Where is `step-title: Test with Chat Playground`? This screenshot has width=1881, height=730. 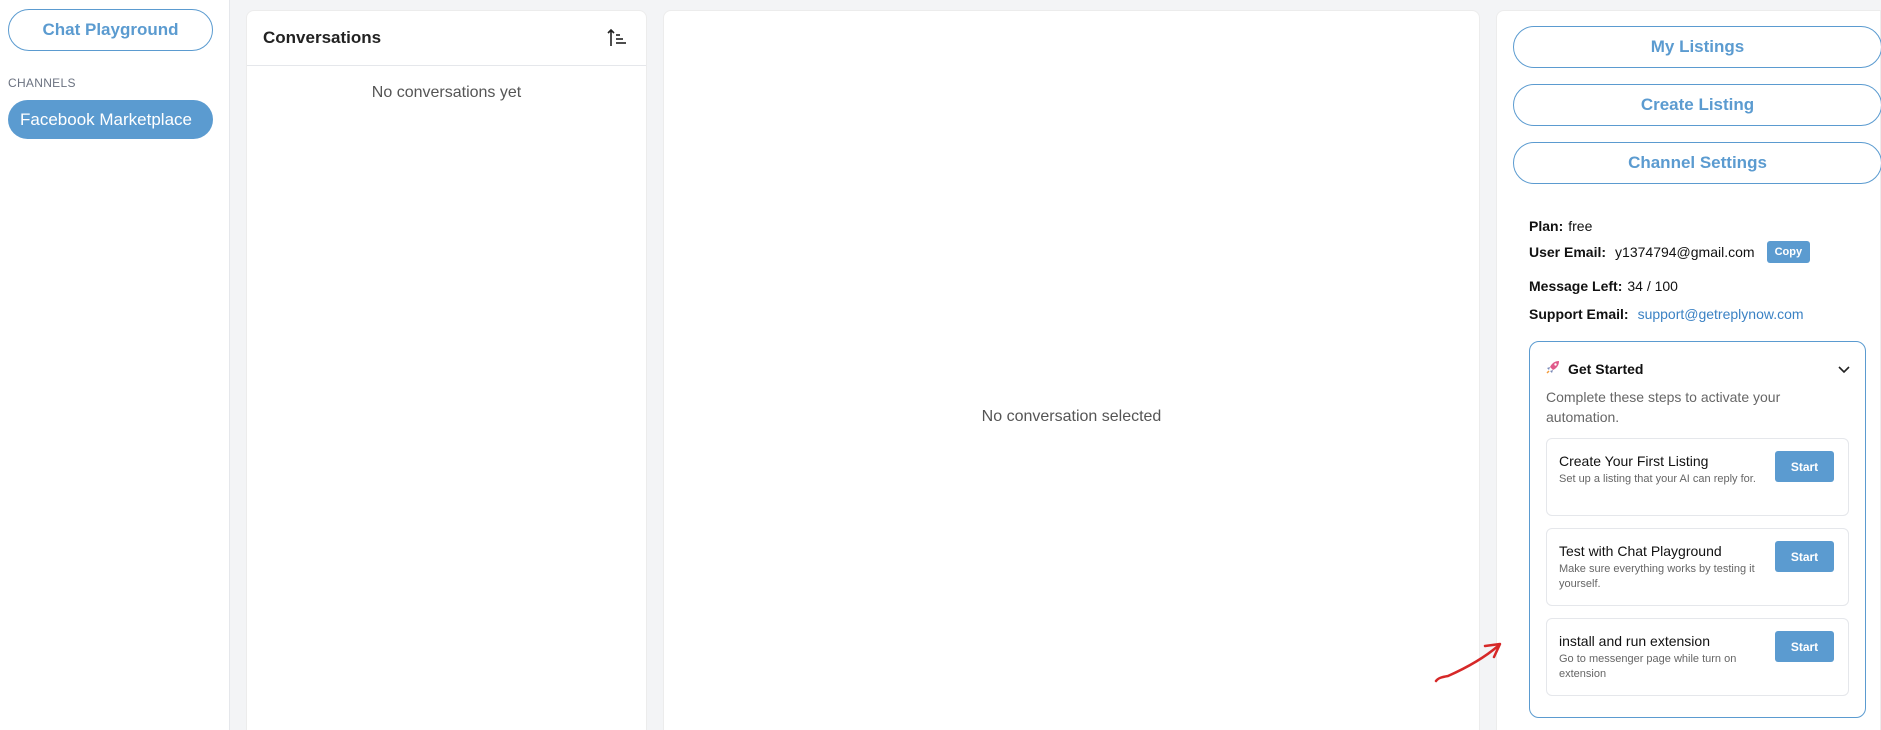
step-title: Test with Chat Playground is located at coordinates (1640, 551).